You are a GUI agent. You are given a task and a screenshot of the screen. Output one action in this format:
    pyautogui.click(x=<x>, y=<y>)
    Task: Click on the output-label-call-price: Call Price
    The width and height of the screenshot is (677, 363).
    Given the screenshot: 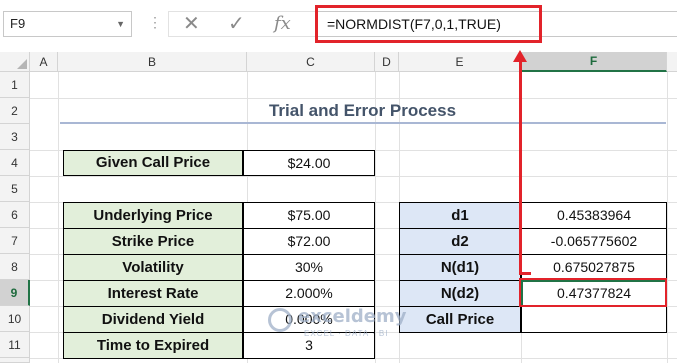 What is the action you would take?
    pyautogui.click(x=460, y=319)
    